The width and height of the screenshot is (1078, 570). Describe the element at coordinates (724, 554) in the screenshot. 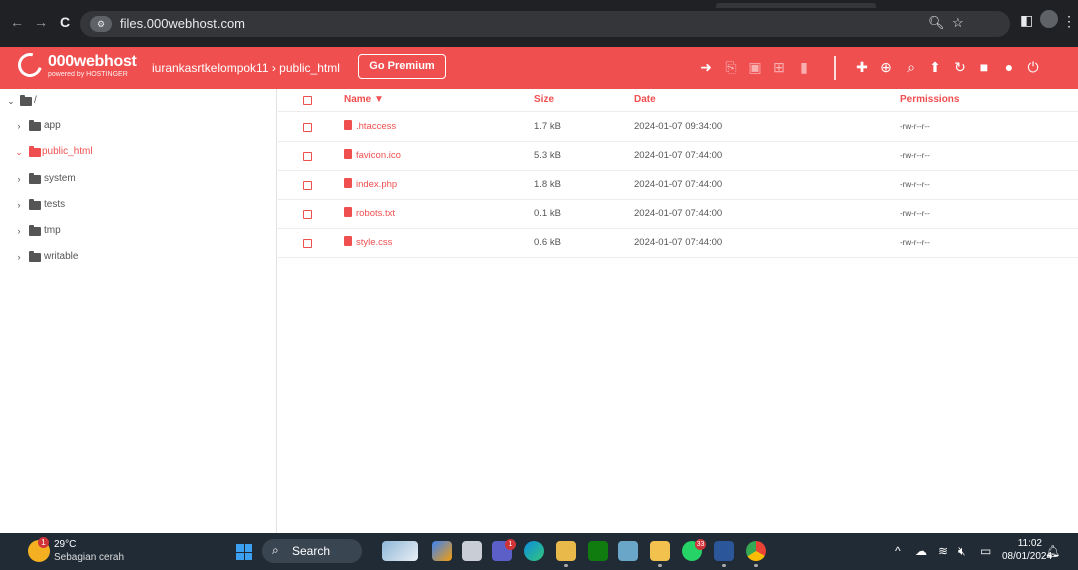

I see `word-icon` at that location.